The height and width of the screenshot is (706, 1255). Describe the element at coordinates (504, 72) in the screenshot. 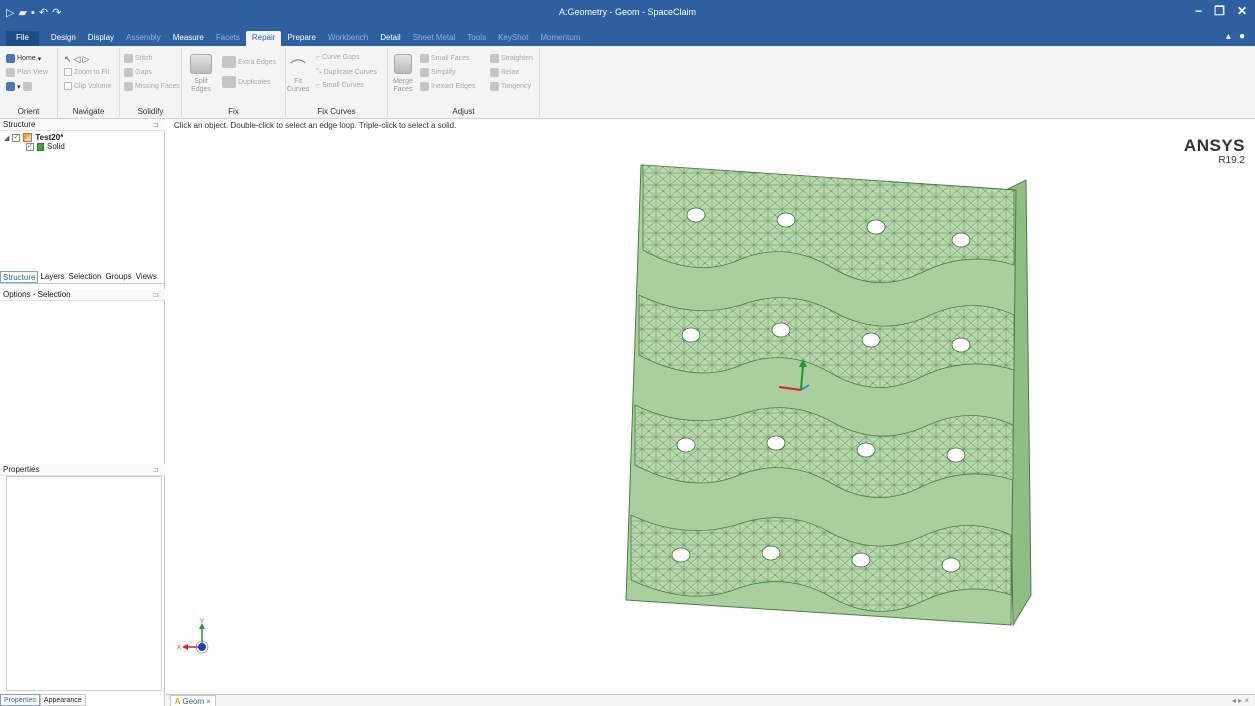

I see `relax-button: Relax` at that location.